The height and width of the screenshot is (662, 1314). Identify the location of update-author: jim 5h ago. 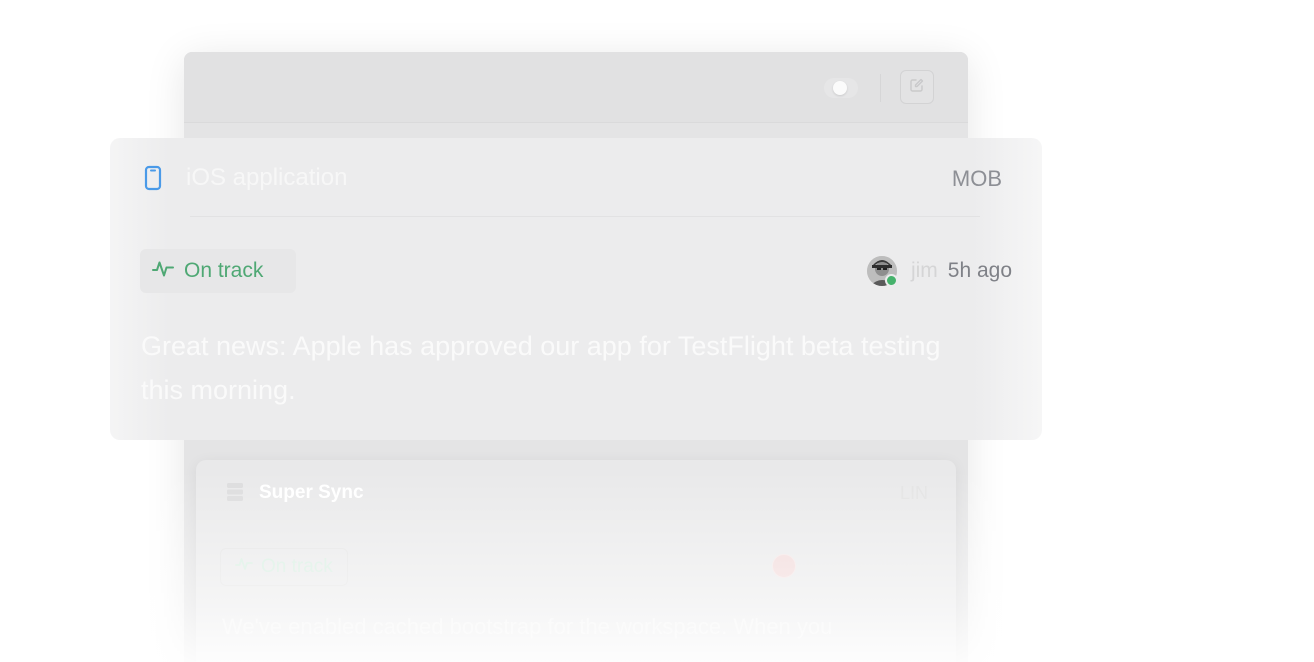
(939, 271).